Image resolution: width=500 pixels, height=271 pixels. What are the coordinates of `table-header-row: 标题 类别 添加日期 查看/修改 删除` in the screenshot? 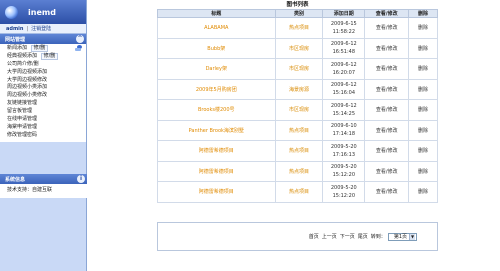 It's located at (297, 13).